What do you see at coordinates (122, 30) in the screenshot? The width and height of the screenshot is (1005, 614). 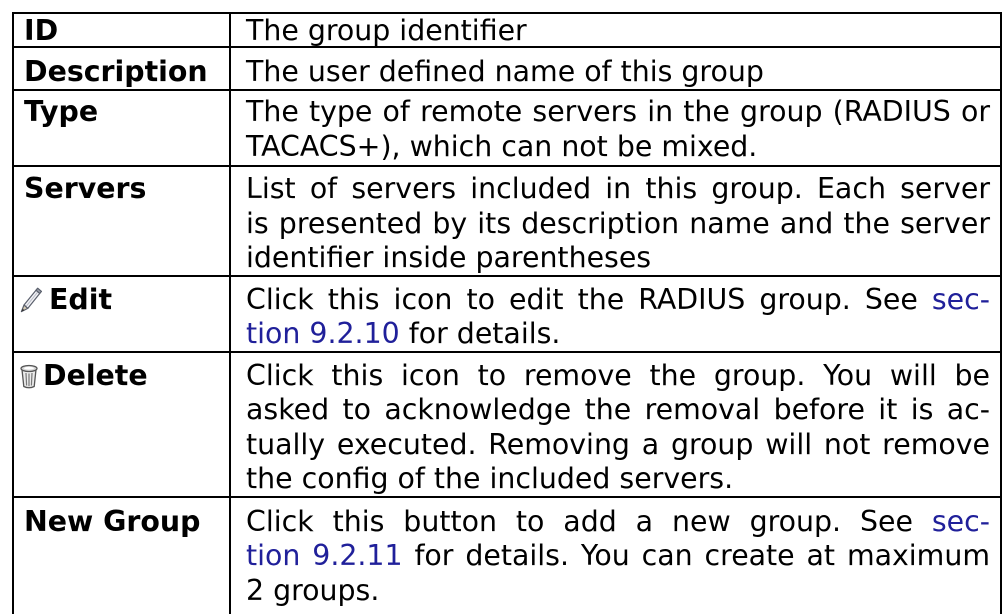 I see `row-label-cell: ID` at bounding box center [122, 30].